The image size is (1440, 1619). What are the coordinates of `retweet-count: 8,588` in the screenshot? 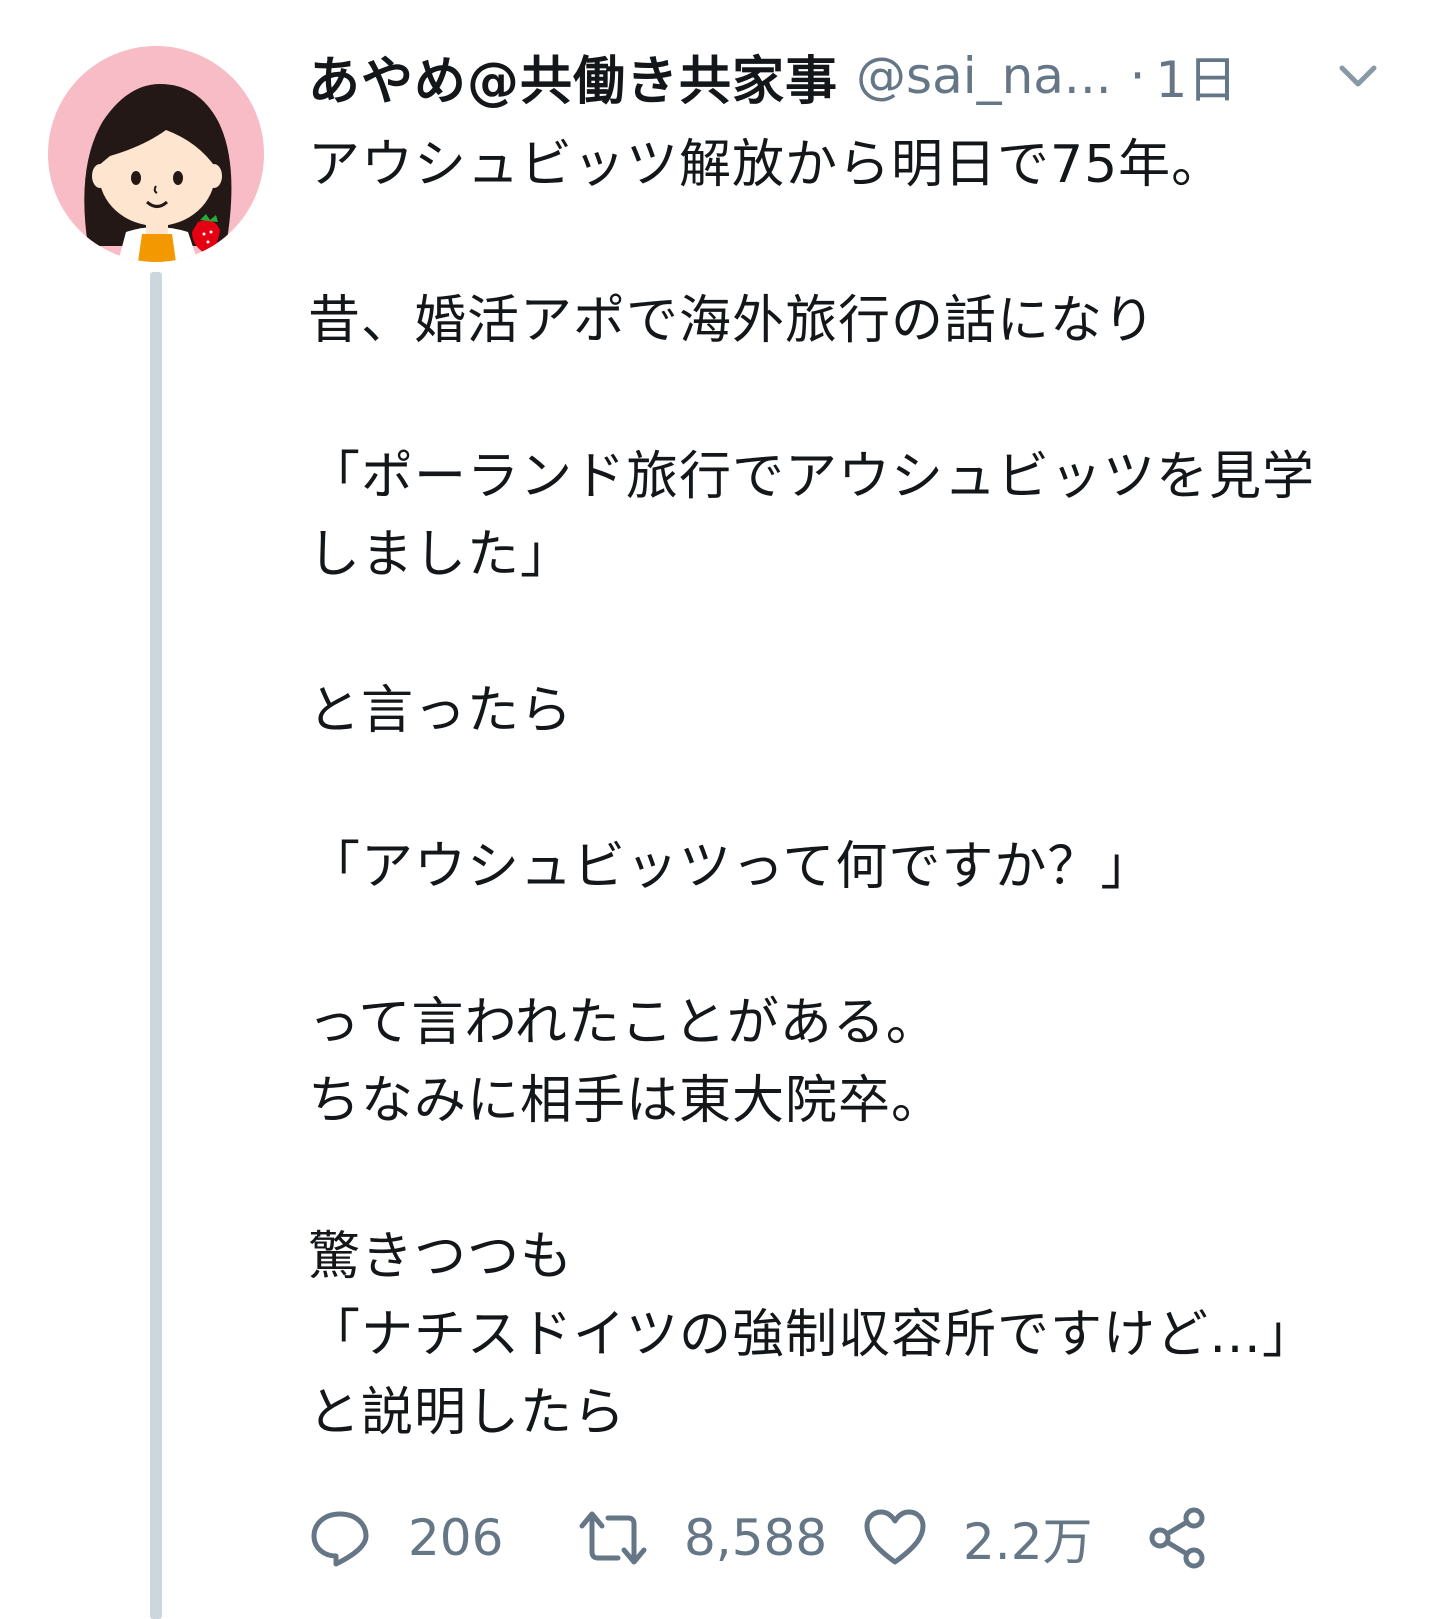 It's located at (756, 1538).